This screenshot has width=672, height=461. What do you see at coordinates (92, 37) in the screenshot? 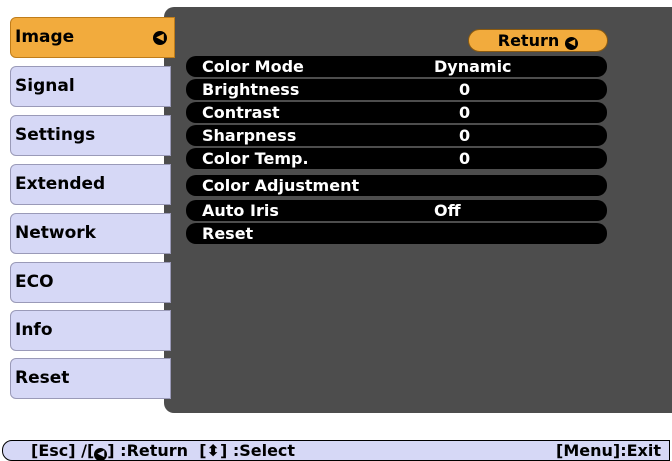
I see `tab-image: Image ◀` at bounding box center [92, 37].